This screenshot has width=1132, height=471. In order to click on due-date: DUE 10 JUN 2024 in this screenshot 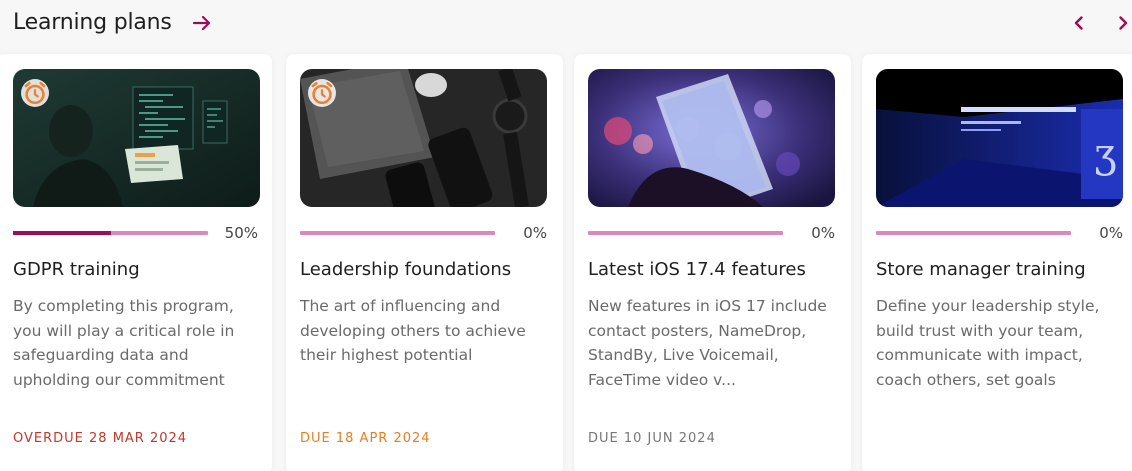, I will do `click(652, 438)`.